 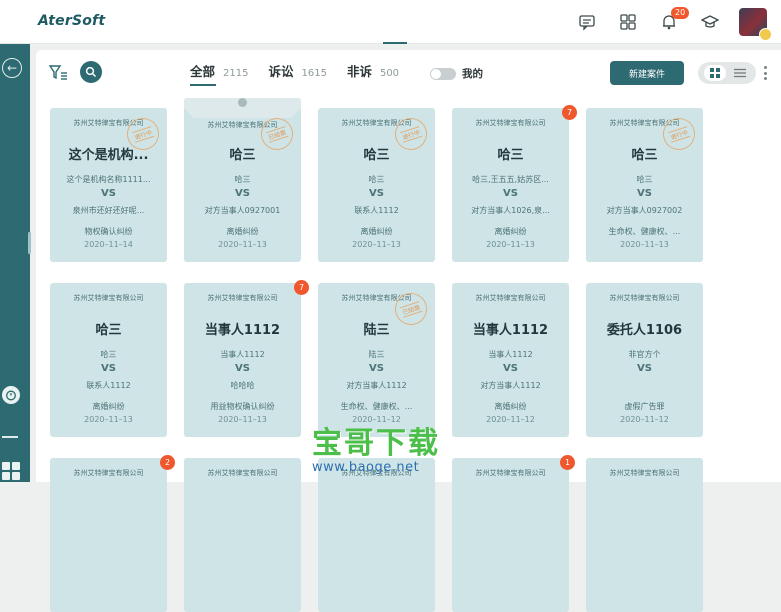 I want to click on card-opponent: 对方当事人1112, so click(x=510, y=385).